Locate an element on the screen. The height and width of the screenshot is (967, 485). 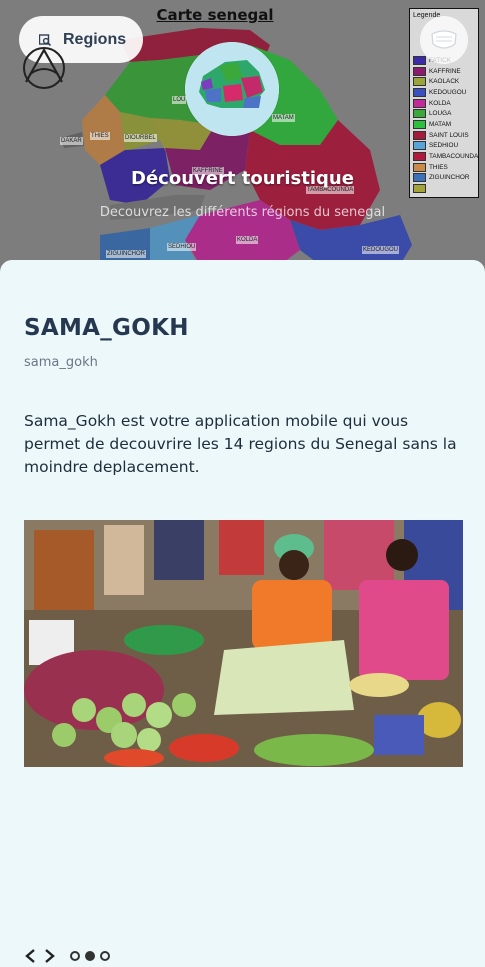
legend-item: KOLDA is located at coordinates (445, 103).